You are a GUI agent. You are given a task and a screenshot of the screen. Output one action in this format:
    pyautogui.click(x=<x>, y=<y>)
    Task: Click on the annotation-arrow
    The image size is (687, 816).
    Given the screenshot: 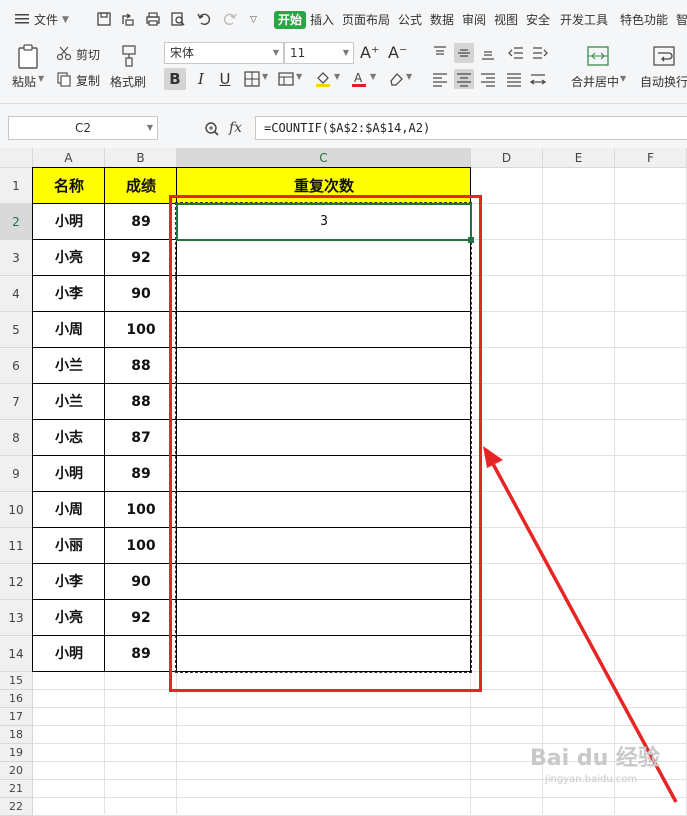 What is the action you would take?
    pyautogui.click(x=580, y=624)
    